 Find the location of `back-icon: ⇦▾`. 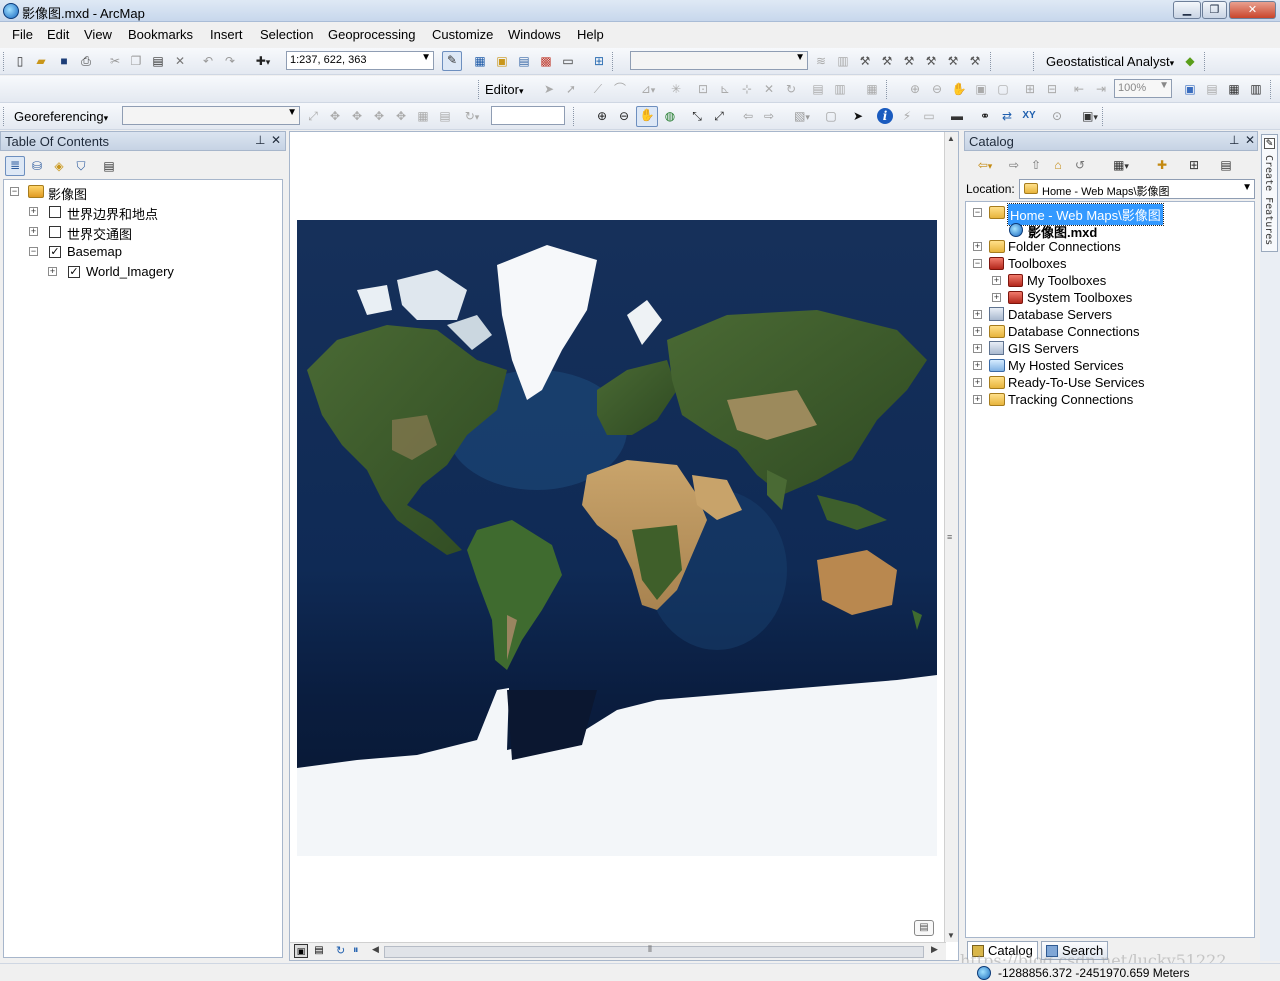

back-icon: ⇦▾ is located at coordinates (985, 165).